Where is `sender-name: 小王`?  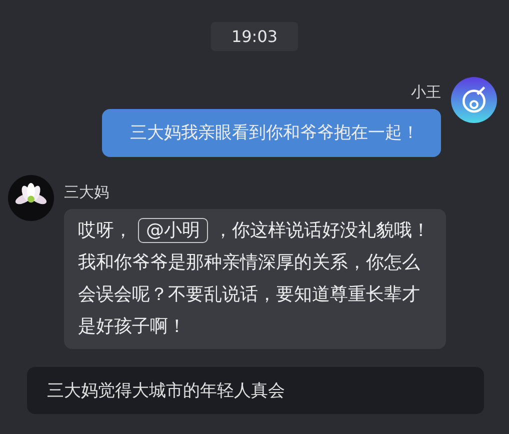
sender-name: 小王 is located at coordinates (426, 92).